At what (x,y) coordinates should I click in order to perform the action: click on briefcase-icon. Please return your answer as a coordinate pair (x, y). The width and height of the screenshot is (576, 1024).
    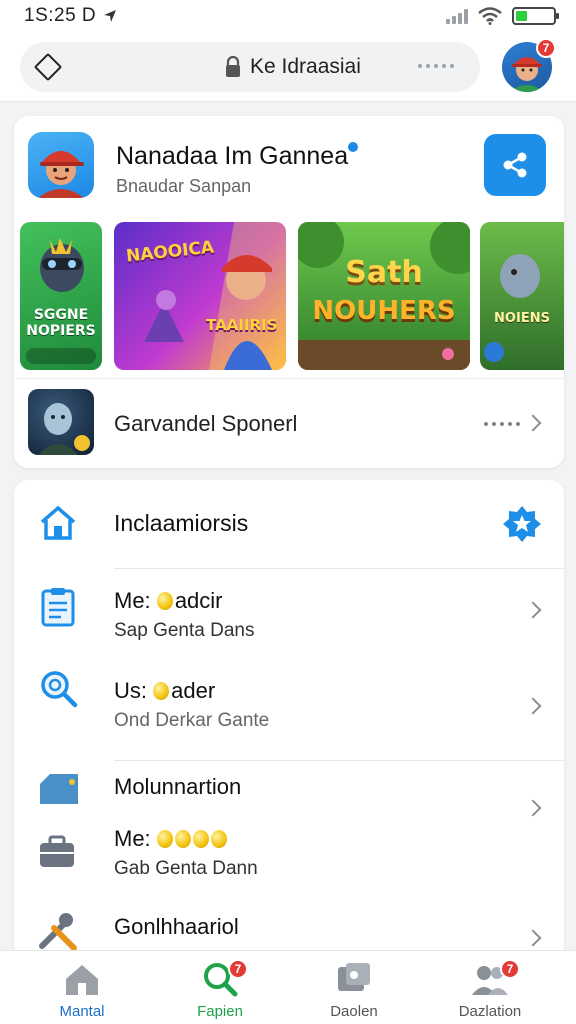
    Looking at the image, I should click on (57, 851).